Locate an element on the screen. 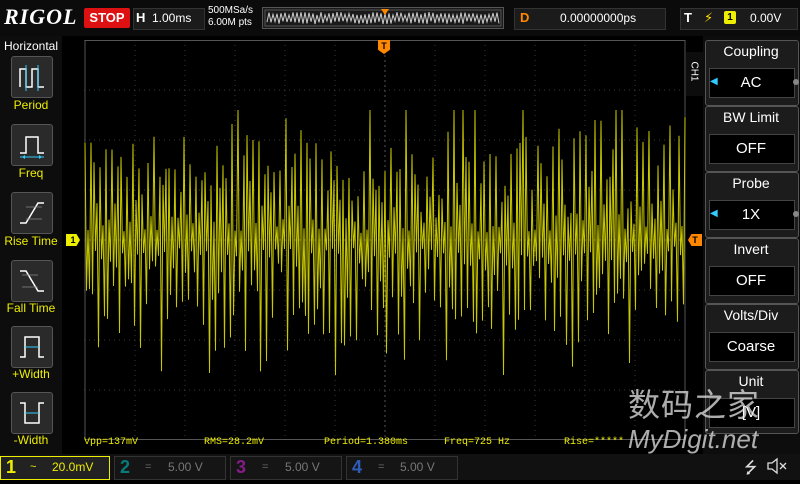 The width and height of the screenshot is (800, 484). period-label: Period is located at coordinates (31, 105).